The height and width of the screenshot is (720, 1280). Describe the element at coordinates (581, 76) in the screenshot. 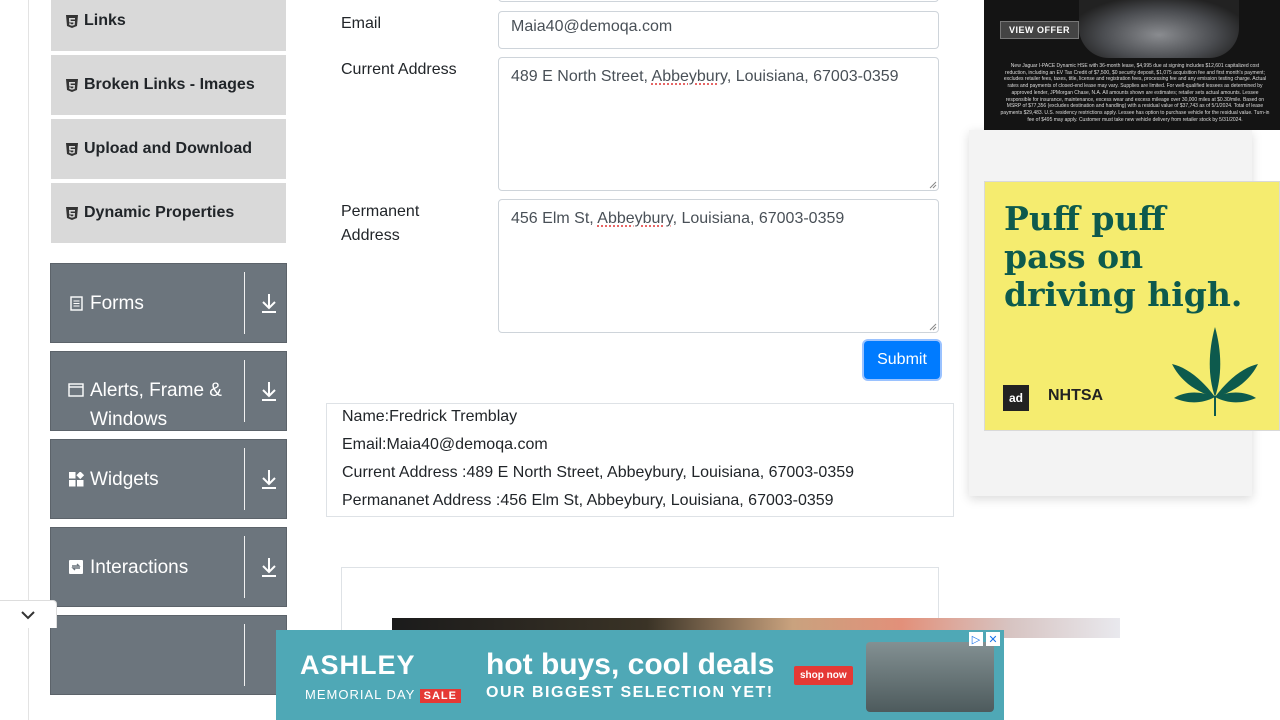

I see `address-text: 489 E North Street,` at that location.